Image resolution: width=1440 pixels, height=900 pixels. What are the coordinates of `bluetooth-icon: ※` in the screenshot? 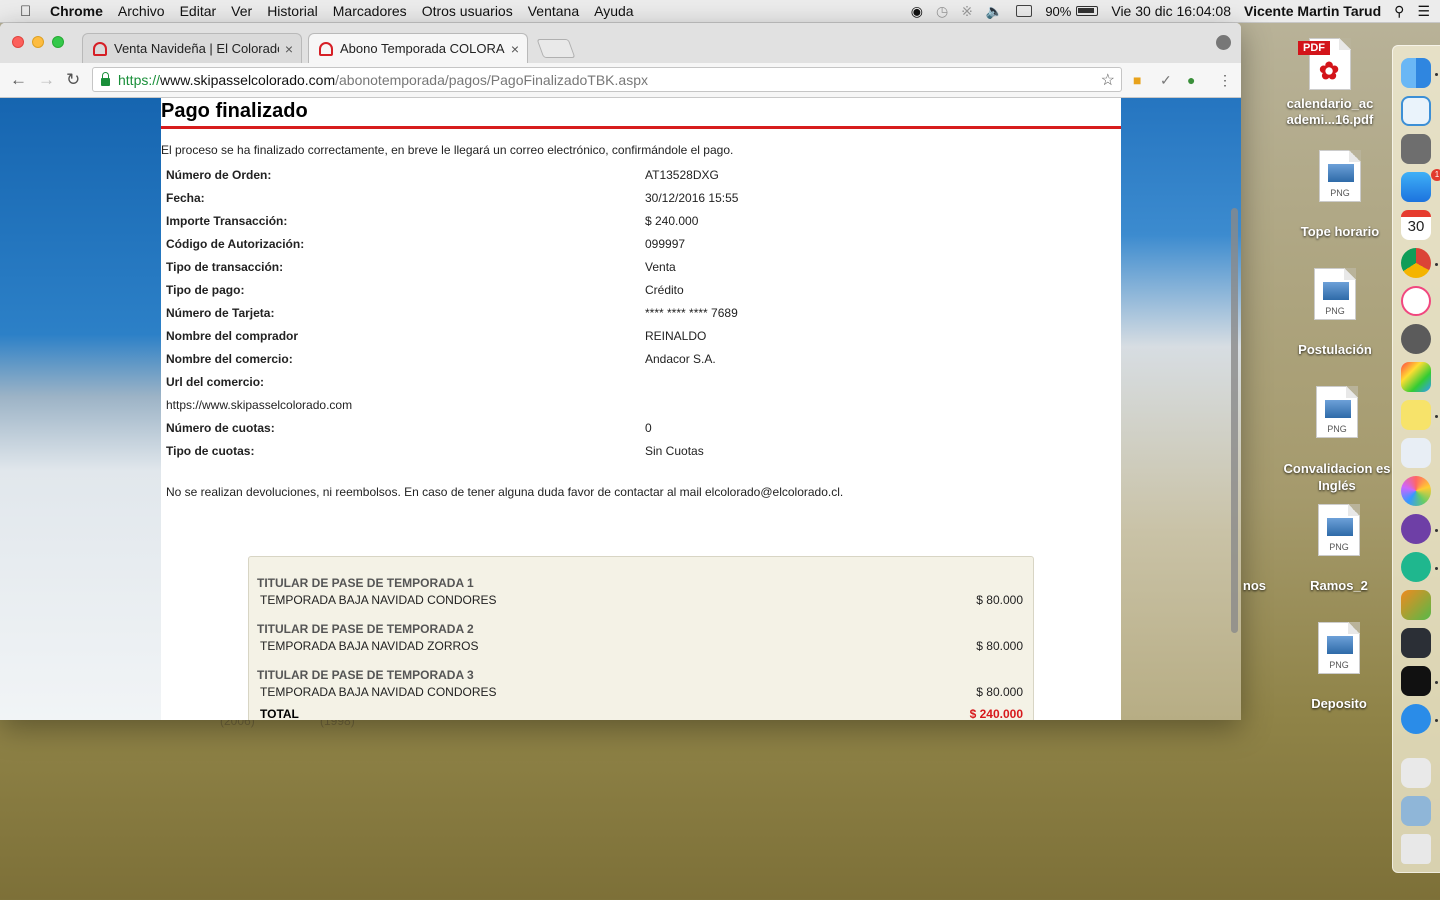 It's located at (967, 11).